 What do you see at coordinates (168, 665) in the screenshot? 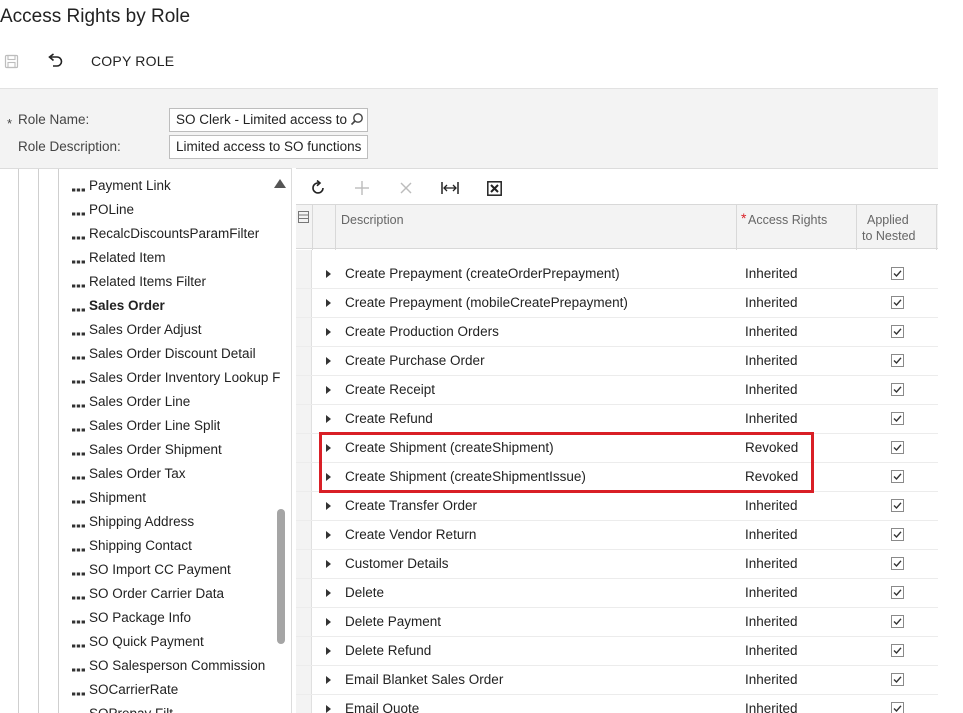
I see `tree-item: SO Salesperson Commission` at bounding box center [168, 665].